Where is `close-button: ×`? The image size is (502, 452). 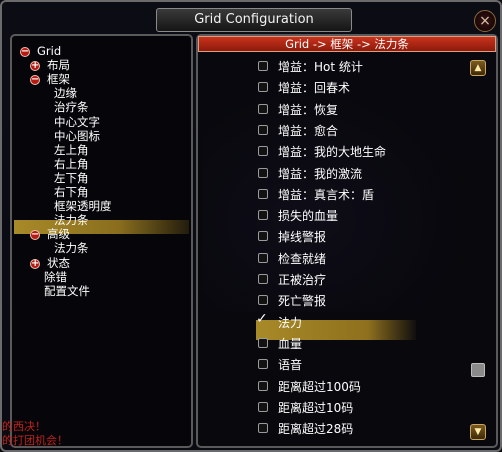
close-button: × is located at coordinates (485, 21).